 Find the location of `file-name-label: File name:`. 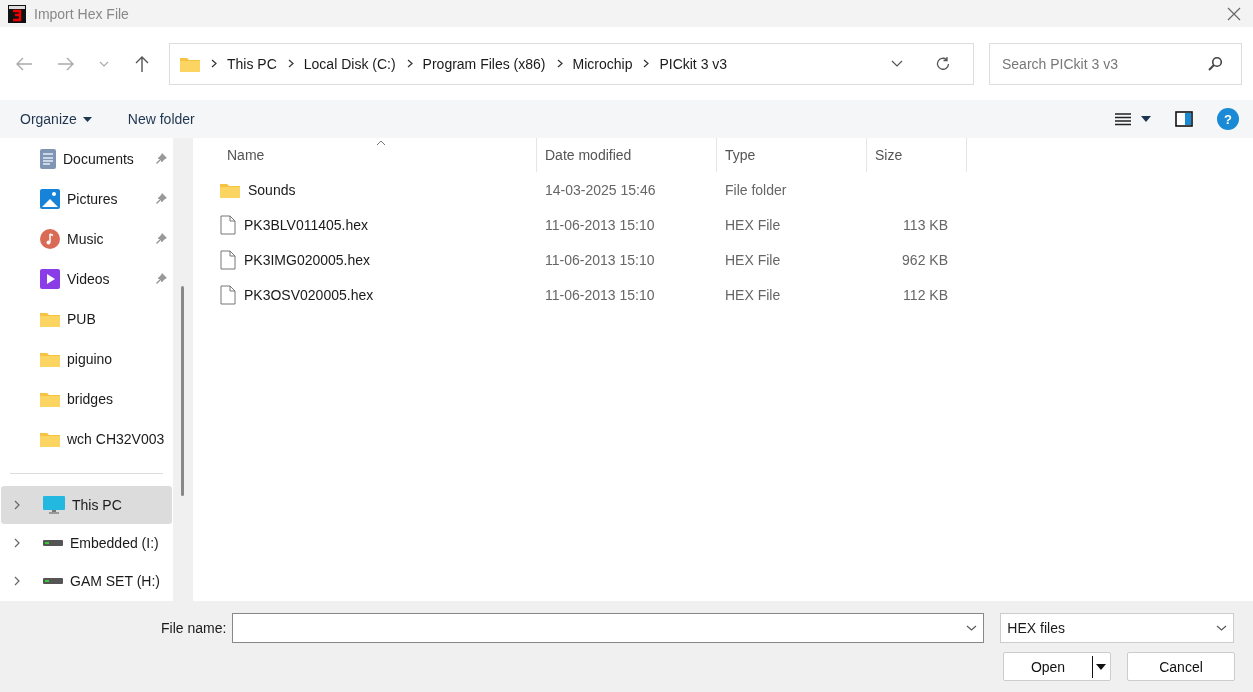

file-name-label: File name: is located at coordinates (194, 628).